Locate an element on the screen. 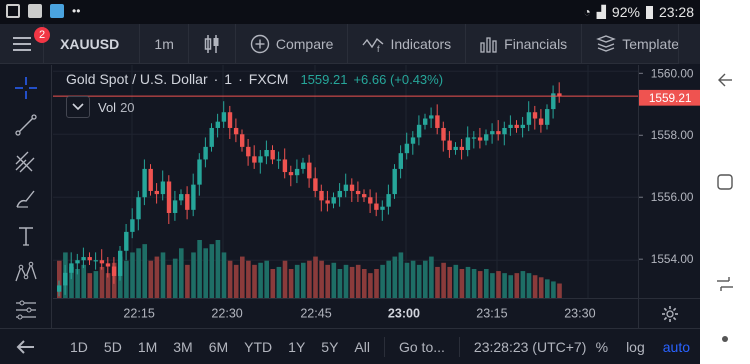  time-tick-label: 22:30 is located at coordinates (226, 313).